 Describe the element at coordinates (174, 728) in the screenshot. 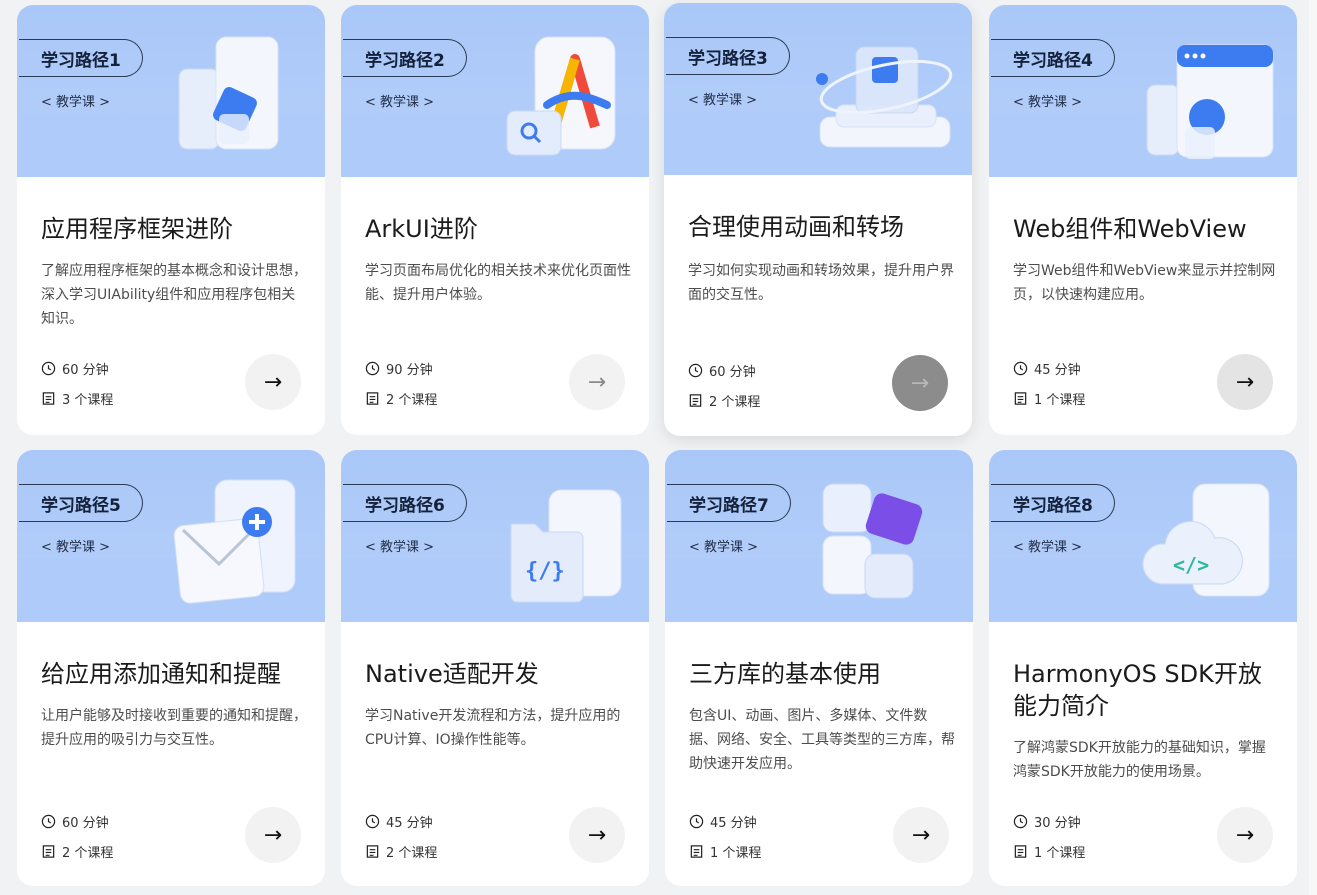

I see `card-description: 让用户能够及时接收到重要的通知和提醒，提升应用的吸引力与交互性。` at that location.